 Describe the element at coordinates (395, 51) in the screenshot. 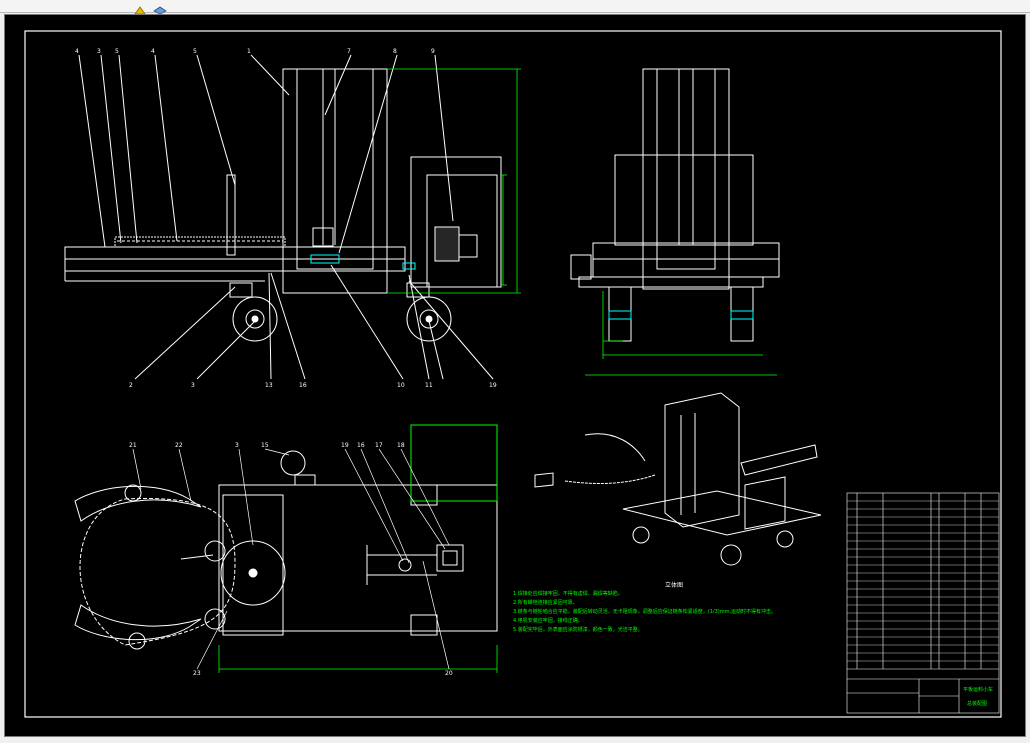

I see `balloon: 8` at that location.